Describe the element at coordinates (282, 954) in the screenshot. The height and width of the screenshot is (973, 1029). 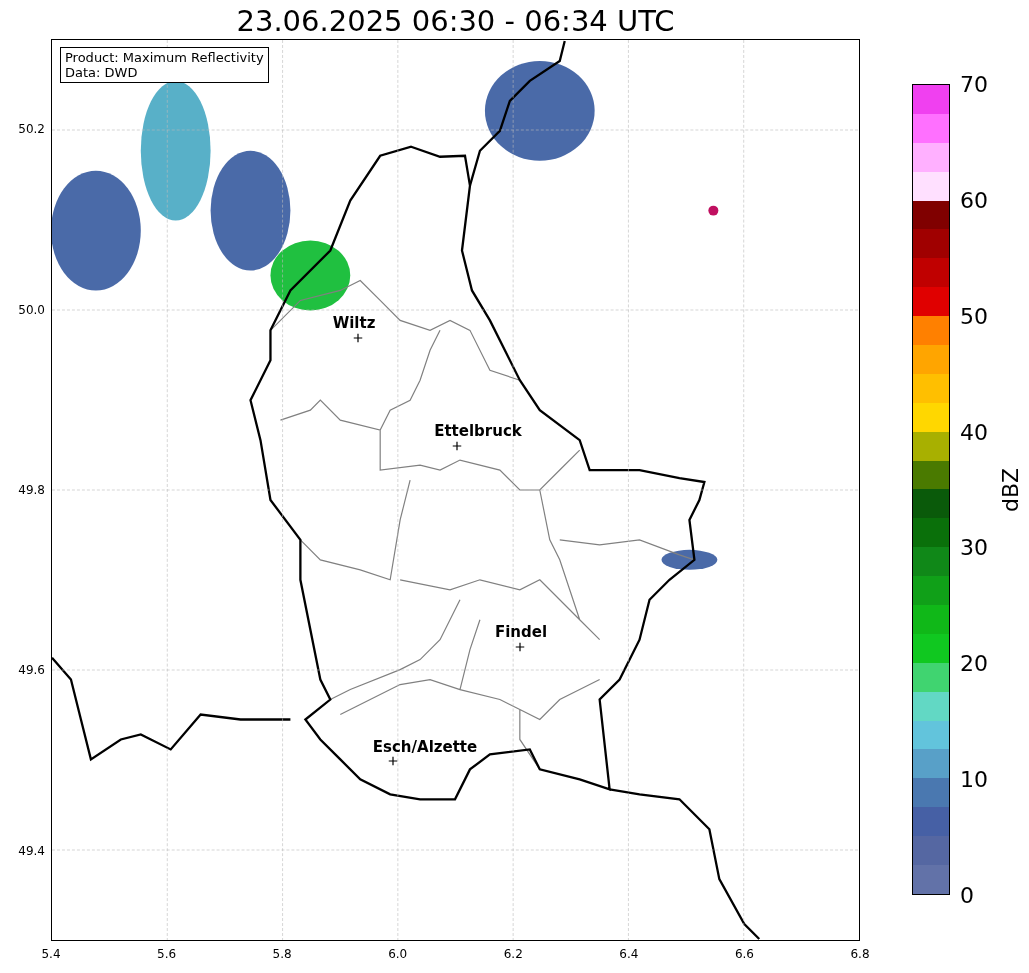
I see `axis-tick-label: 5.8` at that location.